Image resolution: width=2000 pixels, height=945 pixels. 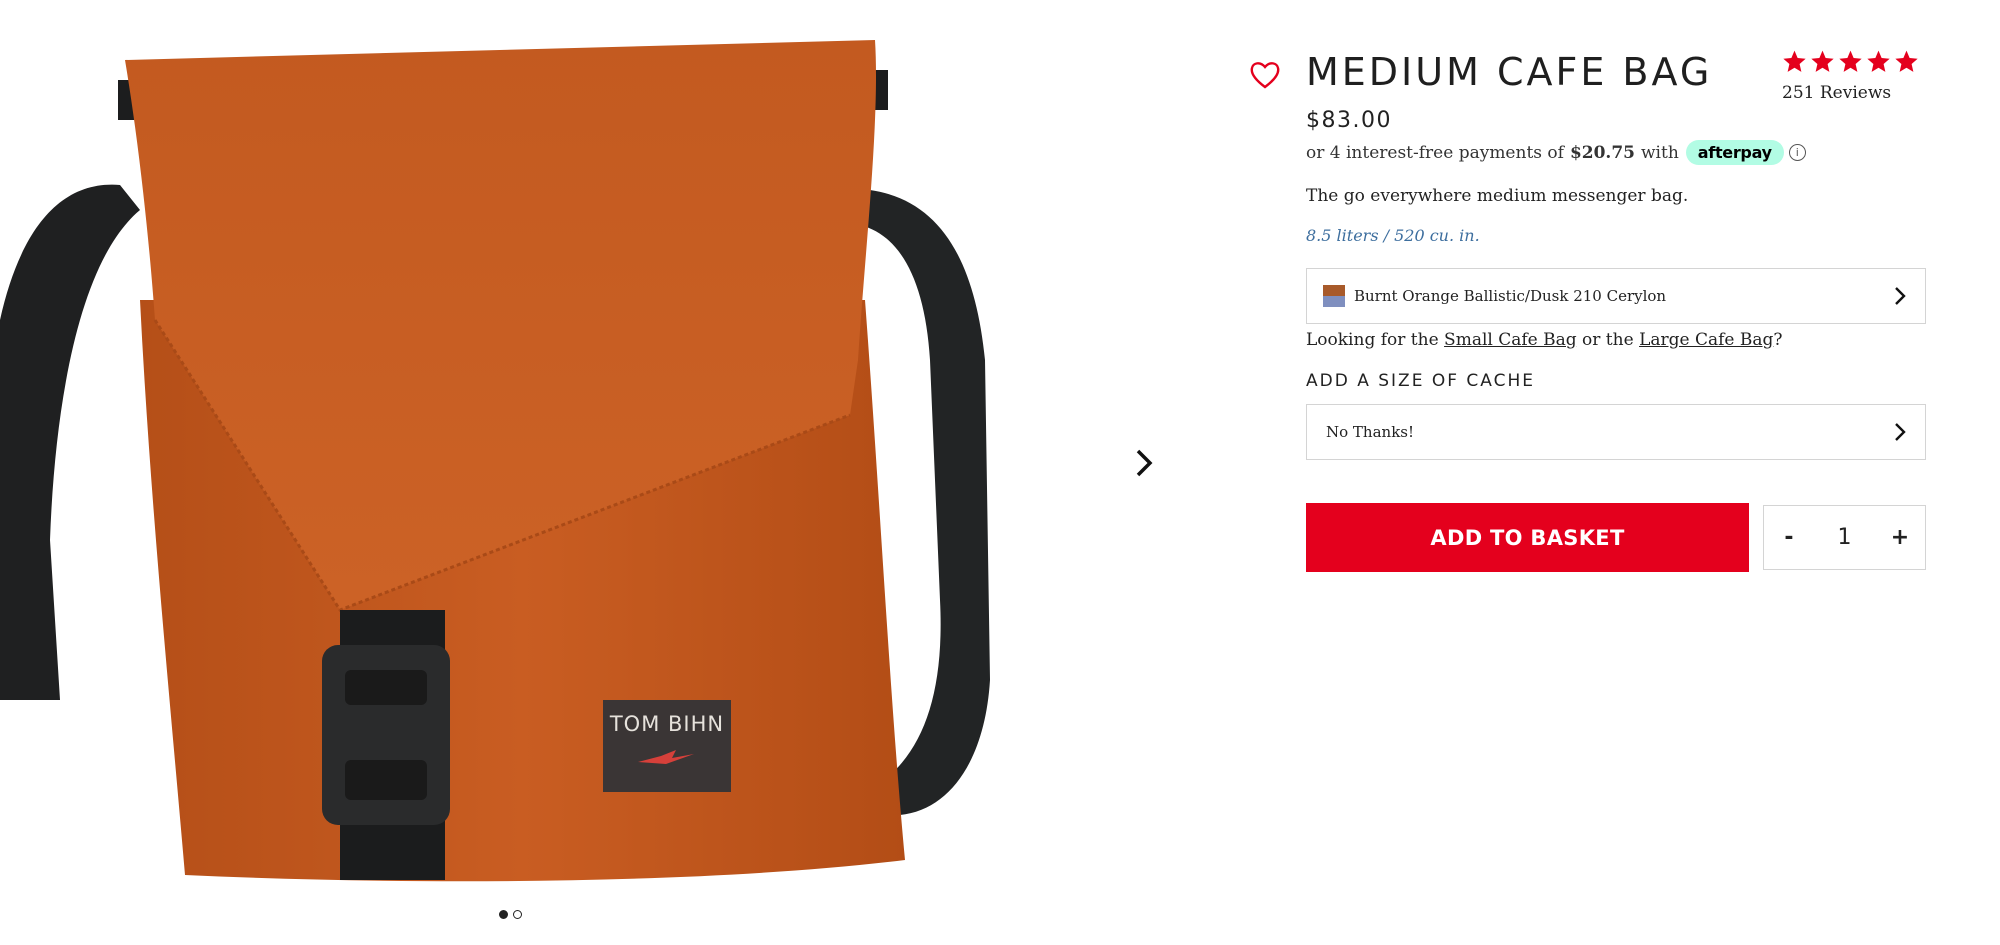 I want to click on brand-patch-label: TOM BIHN, so click(x=667, y=724).